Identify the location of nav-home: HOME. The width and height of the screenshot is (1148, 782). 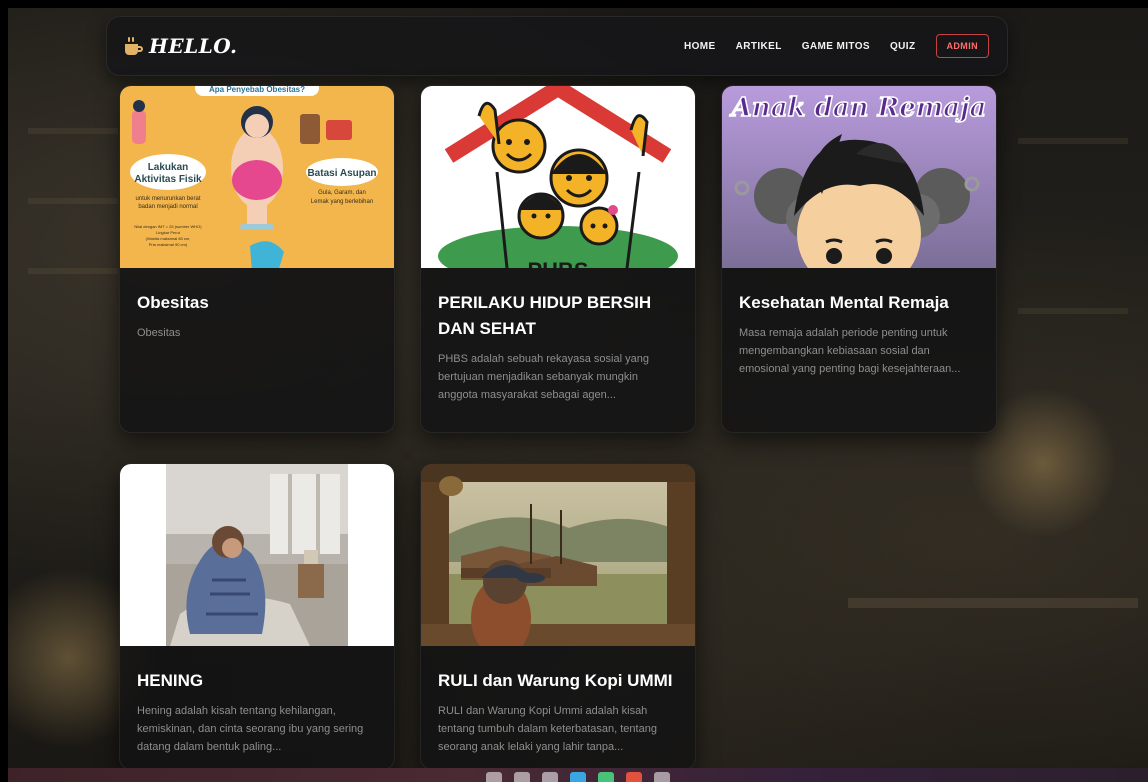
(700, 46).